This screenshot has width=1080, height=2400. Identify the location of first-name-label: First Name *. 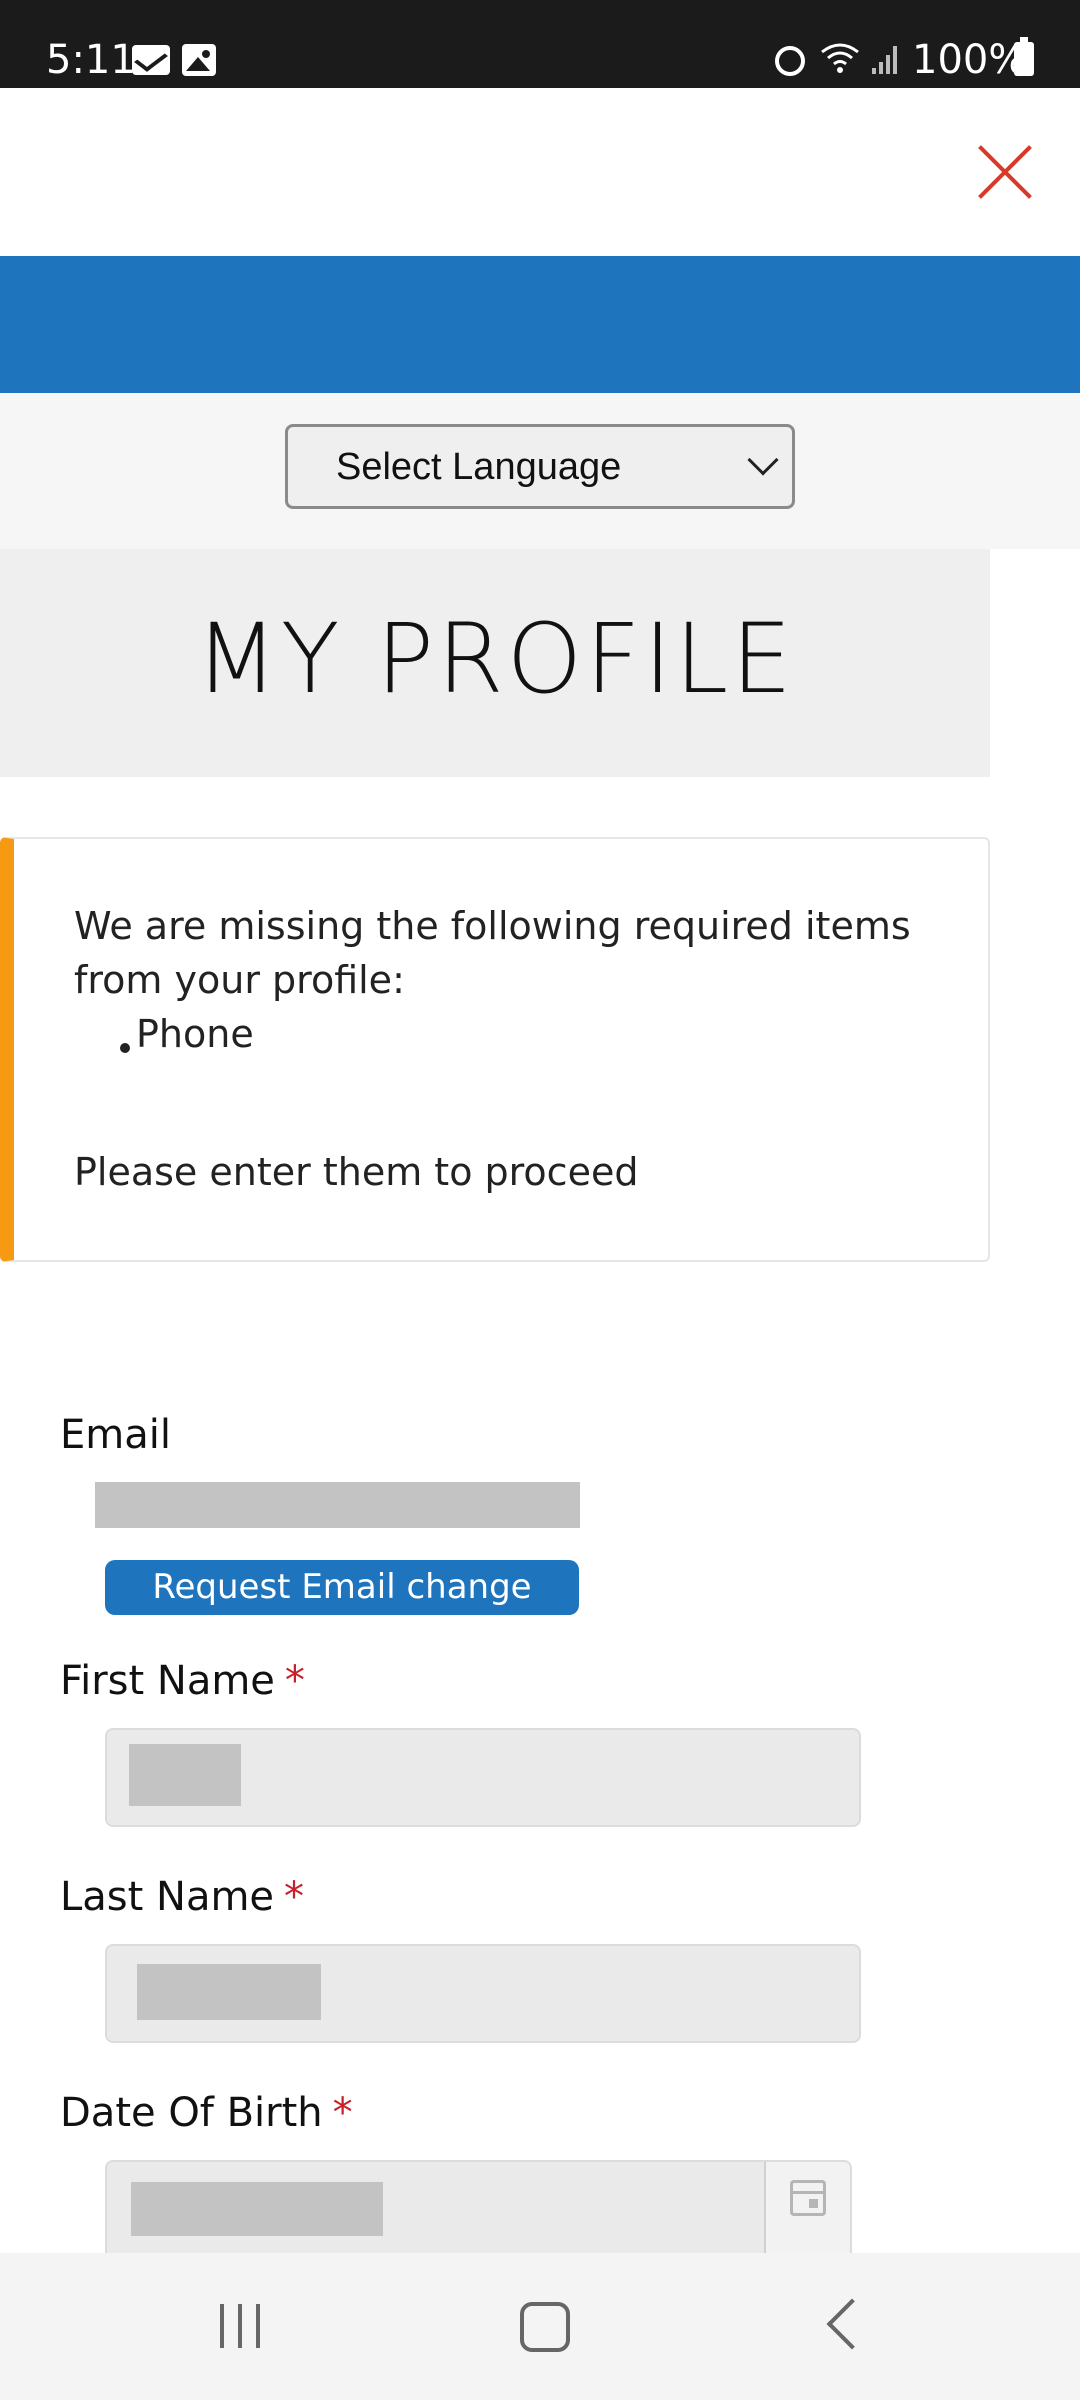
(182, 1681).